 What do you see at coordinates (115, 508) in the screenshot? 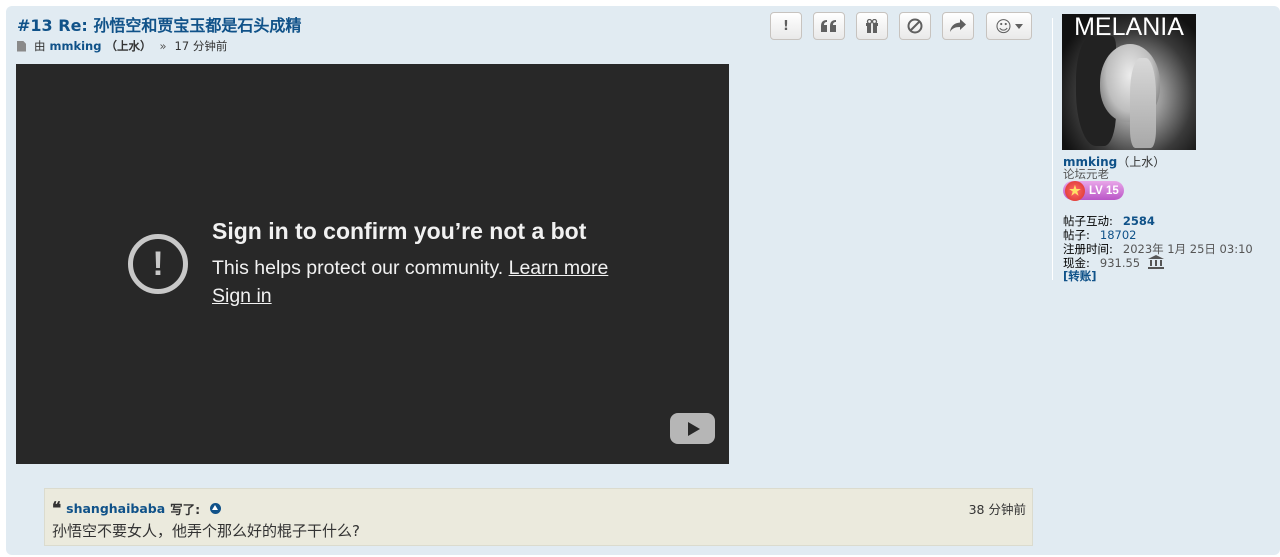
I see `quote-user-link: shanghaibaba` at bounding box center [115, 508].